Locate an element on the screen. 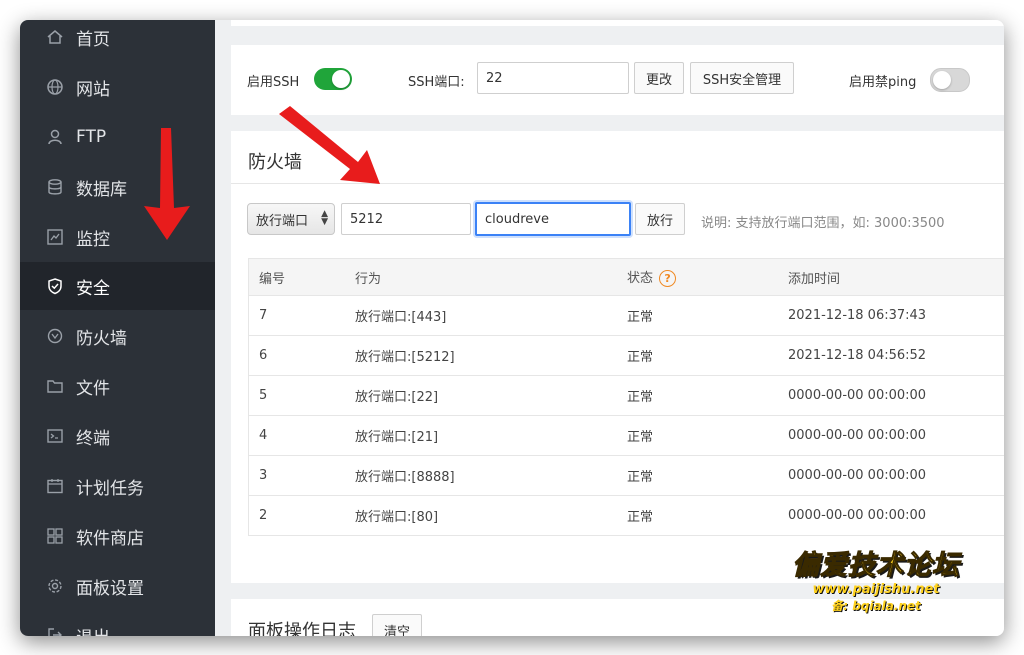 The image size is (1024, 655). sidebar-item-home: 首页 is located at coordinates (117, 40).